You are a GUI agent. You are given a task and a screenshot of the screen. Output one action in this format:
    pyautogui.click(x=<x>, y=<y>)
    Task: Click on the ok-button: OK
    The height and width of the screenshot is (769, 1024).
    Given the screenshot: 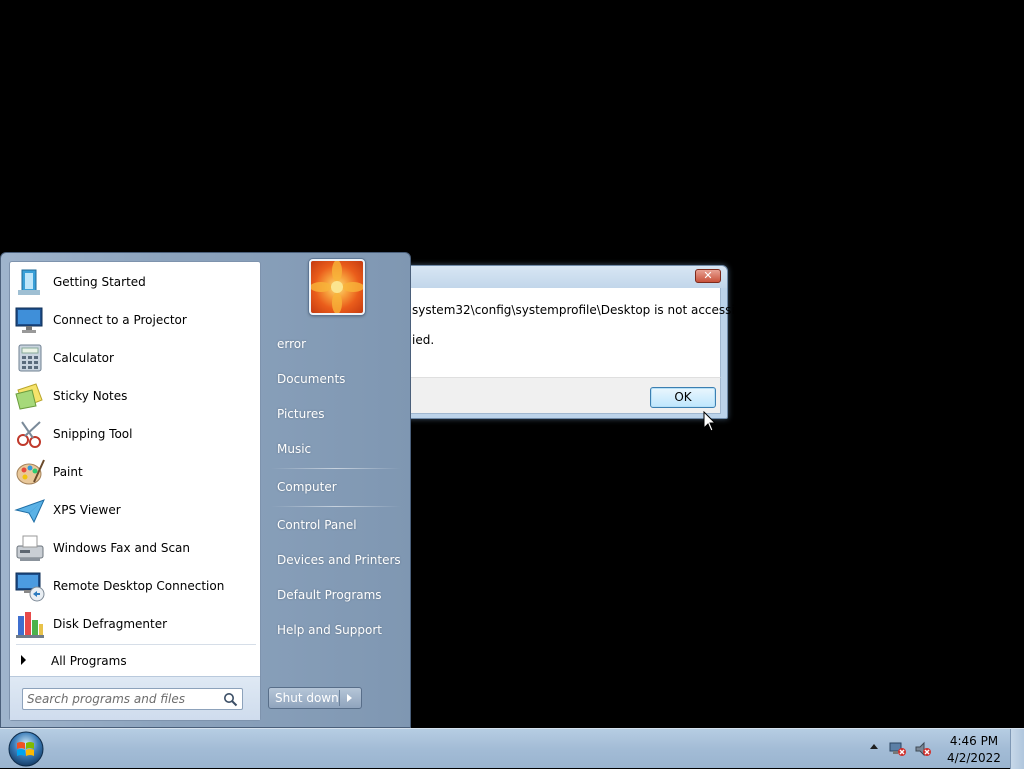 What is the action you would take?
    pyautogui.click(x=683, y=397)
    